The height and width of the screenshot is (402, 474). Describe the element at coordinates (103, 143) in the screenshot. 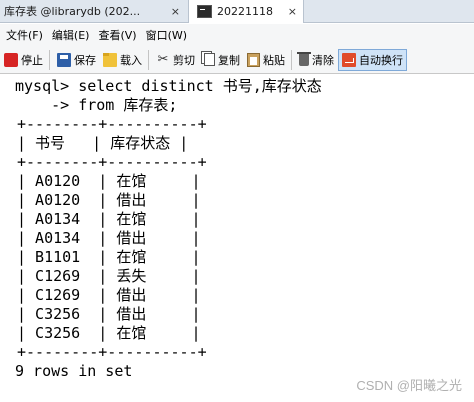

I see `table-header: | 书号 | 库存状态 |` at that location.